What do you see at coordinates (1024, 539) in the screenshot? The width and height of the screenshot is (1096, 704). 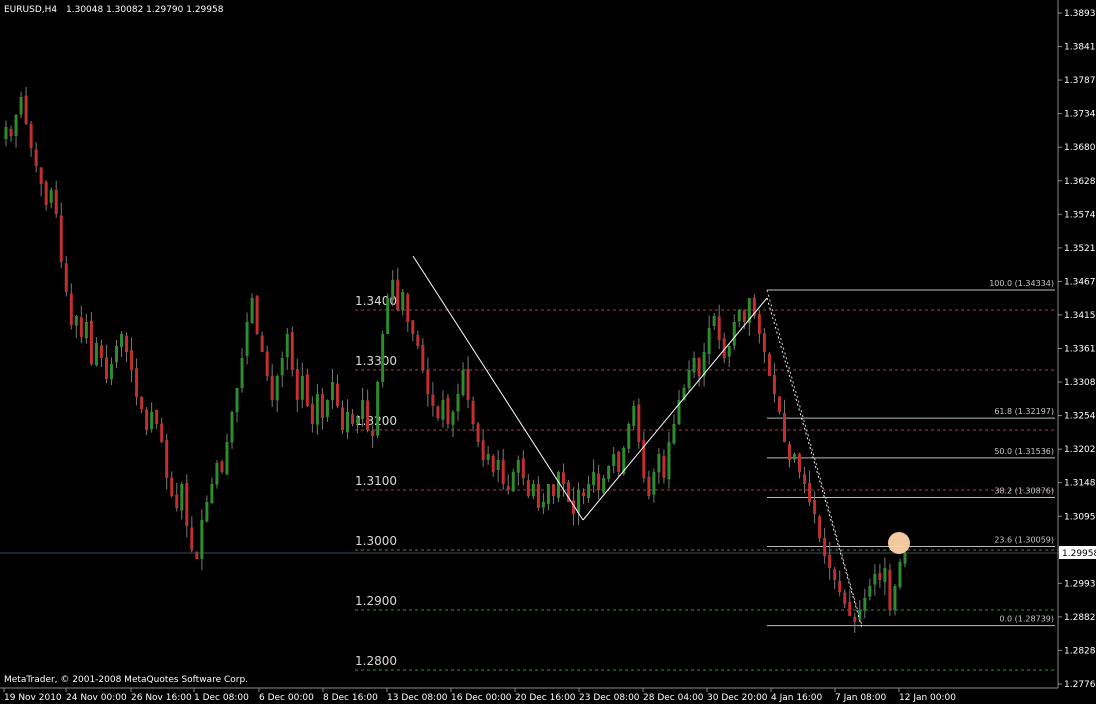 I see `fib-level-label: 23.6 (1.30059)` at bounding box center [1024, 539].